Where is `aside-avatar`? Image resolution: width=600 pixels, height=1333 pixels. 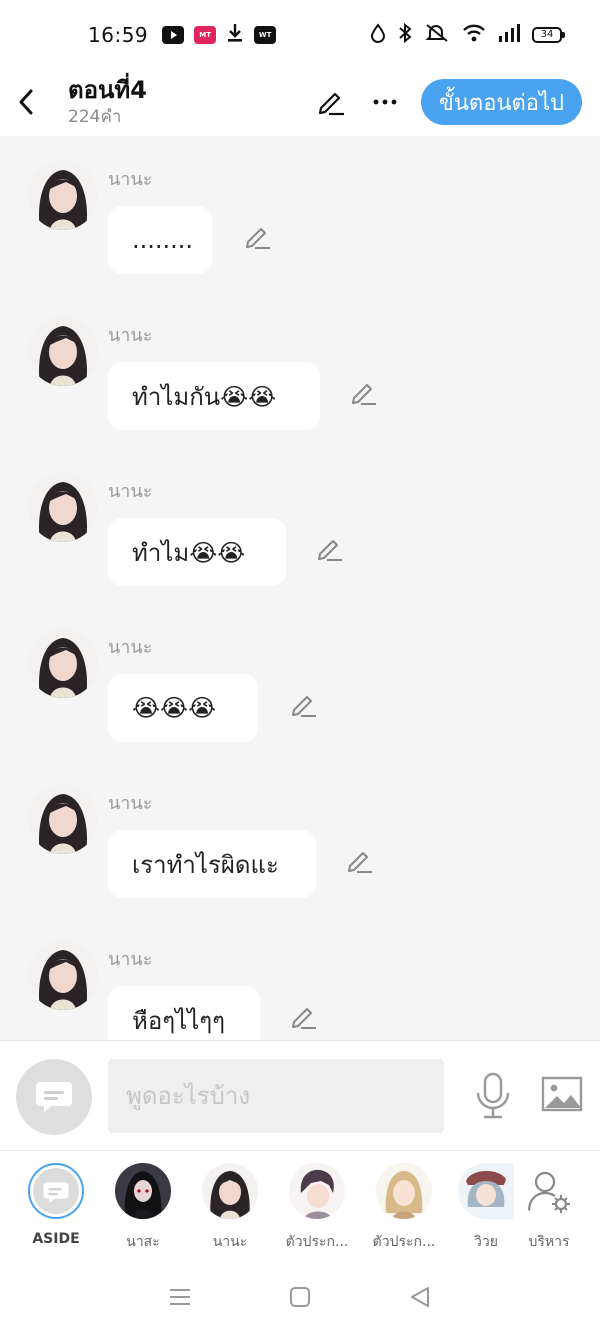
aside-avatar is located at coordinates (56, 1191).